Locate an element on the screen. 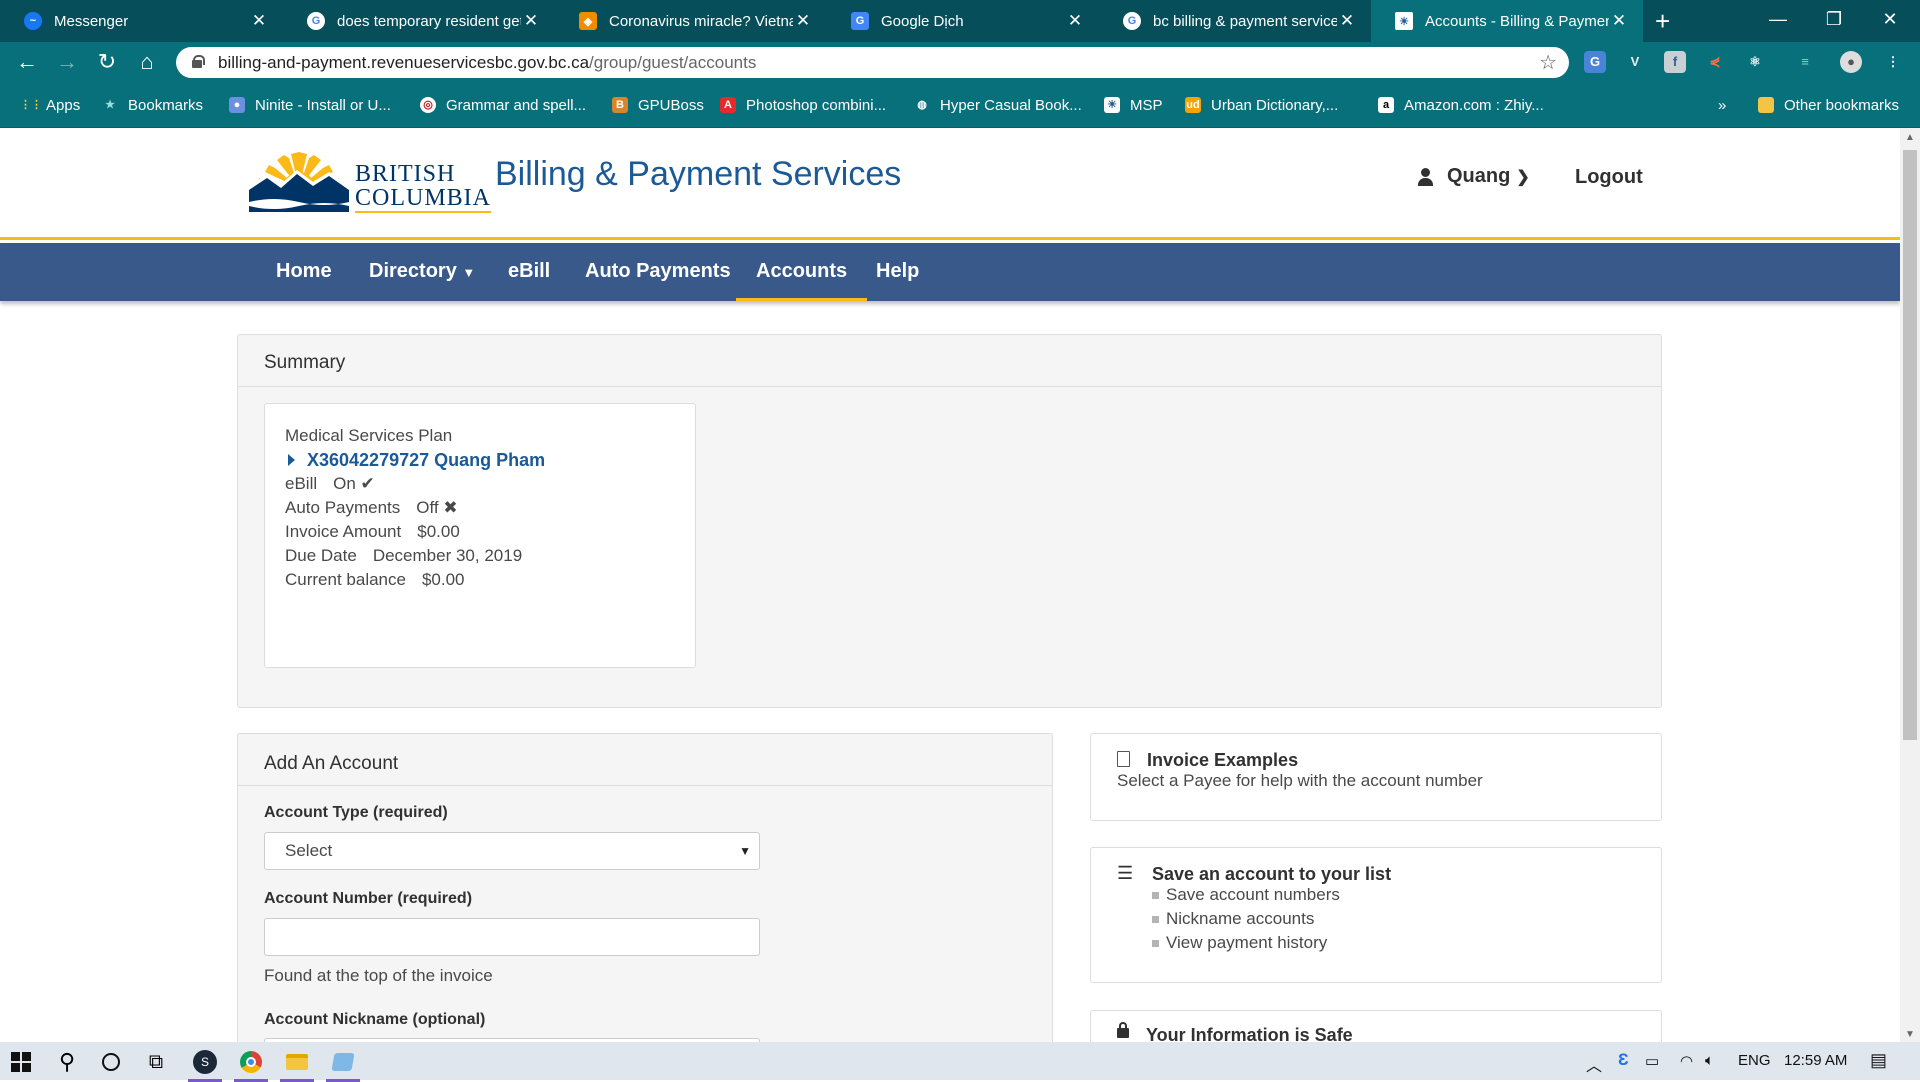  restore-icon: ❐ is located at coordinates (1834, 20).